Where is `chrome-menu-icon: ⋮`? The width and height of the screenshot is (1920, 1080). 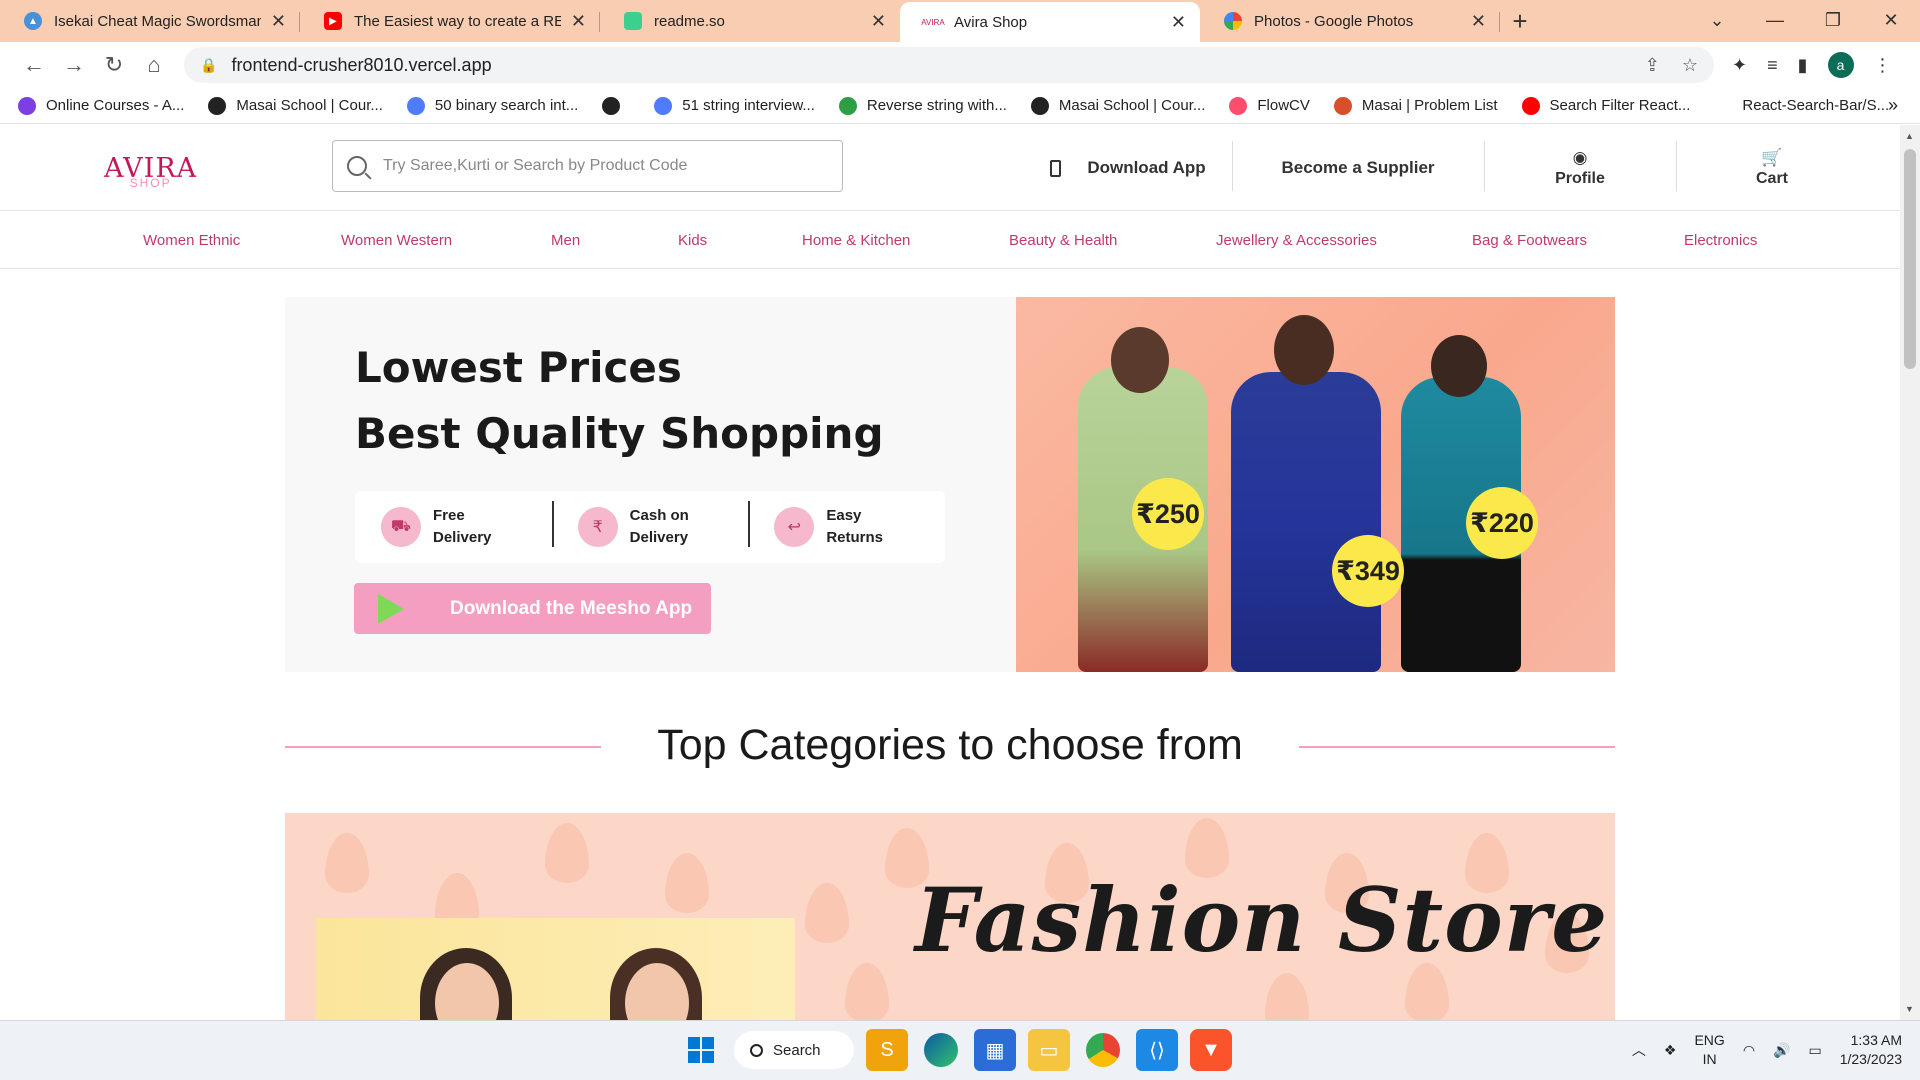 chrome-menu-icon: ⋮ is located at coordinates (1883, 65).